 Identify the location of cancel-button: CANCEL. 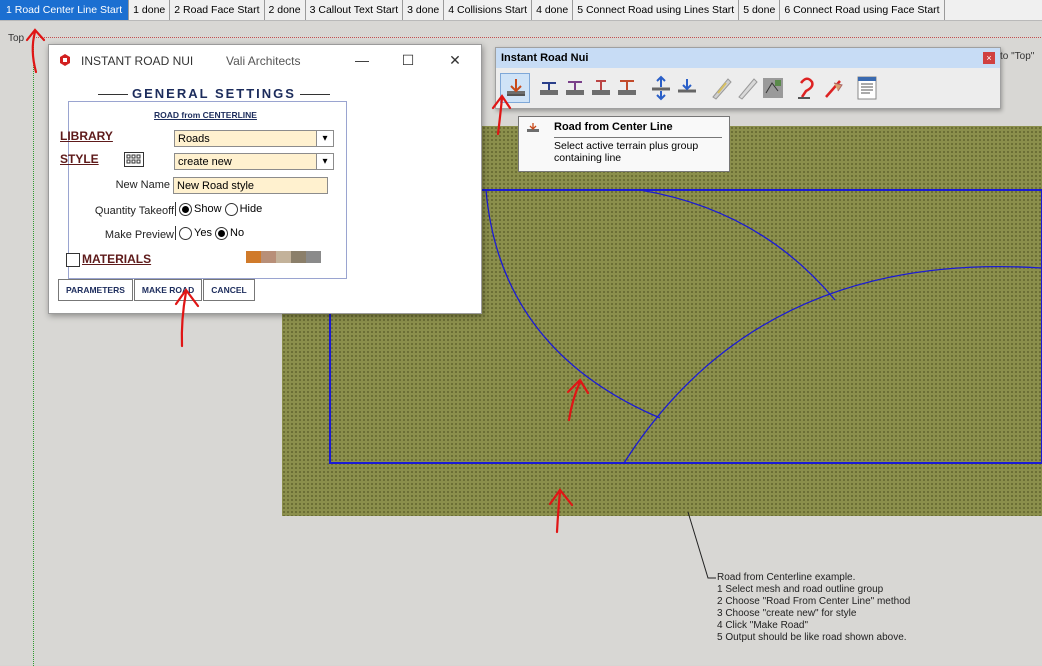
(229, 290).